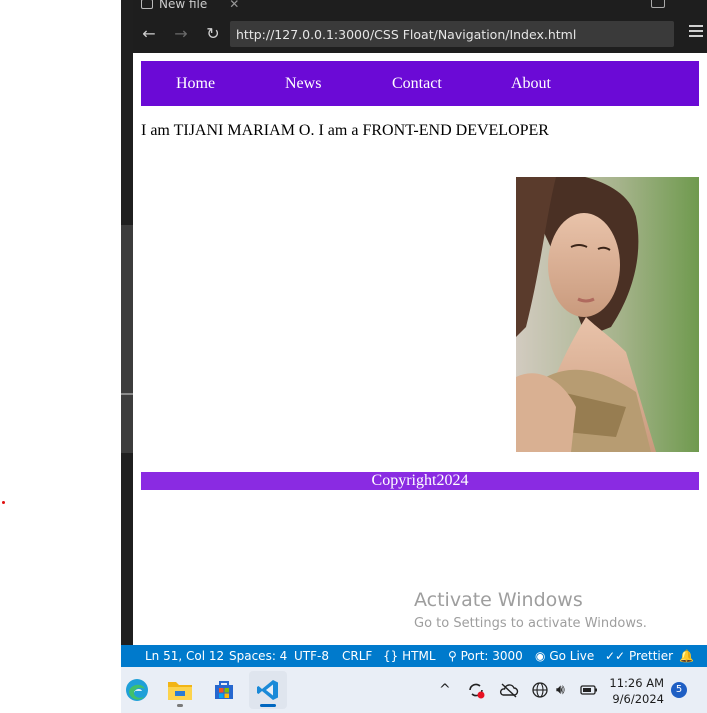  I want to click on go-live-button: ◉ Go Live, so click(564, 656).